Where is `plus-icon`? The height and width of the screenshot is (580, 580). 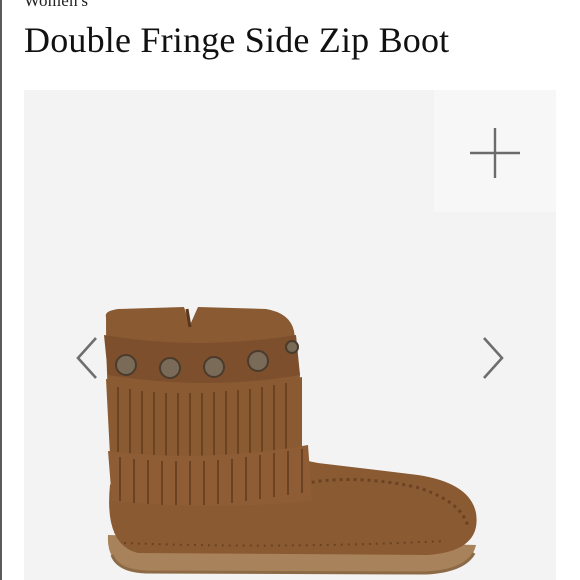
plus-icon is located at coordinates (495, 153).